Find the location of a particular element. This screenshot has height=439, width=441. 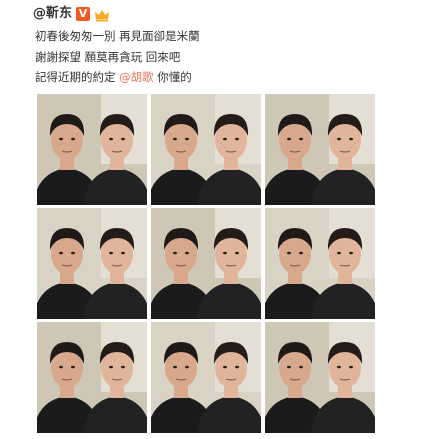

username-link: @靳东 is located at coordinates (52, 14).